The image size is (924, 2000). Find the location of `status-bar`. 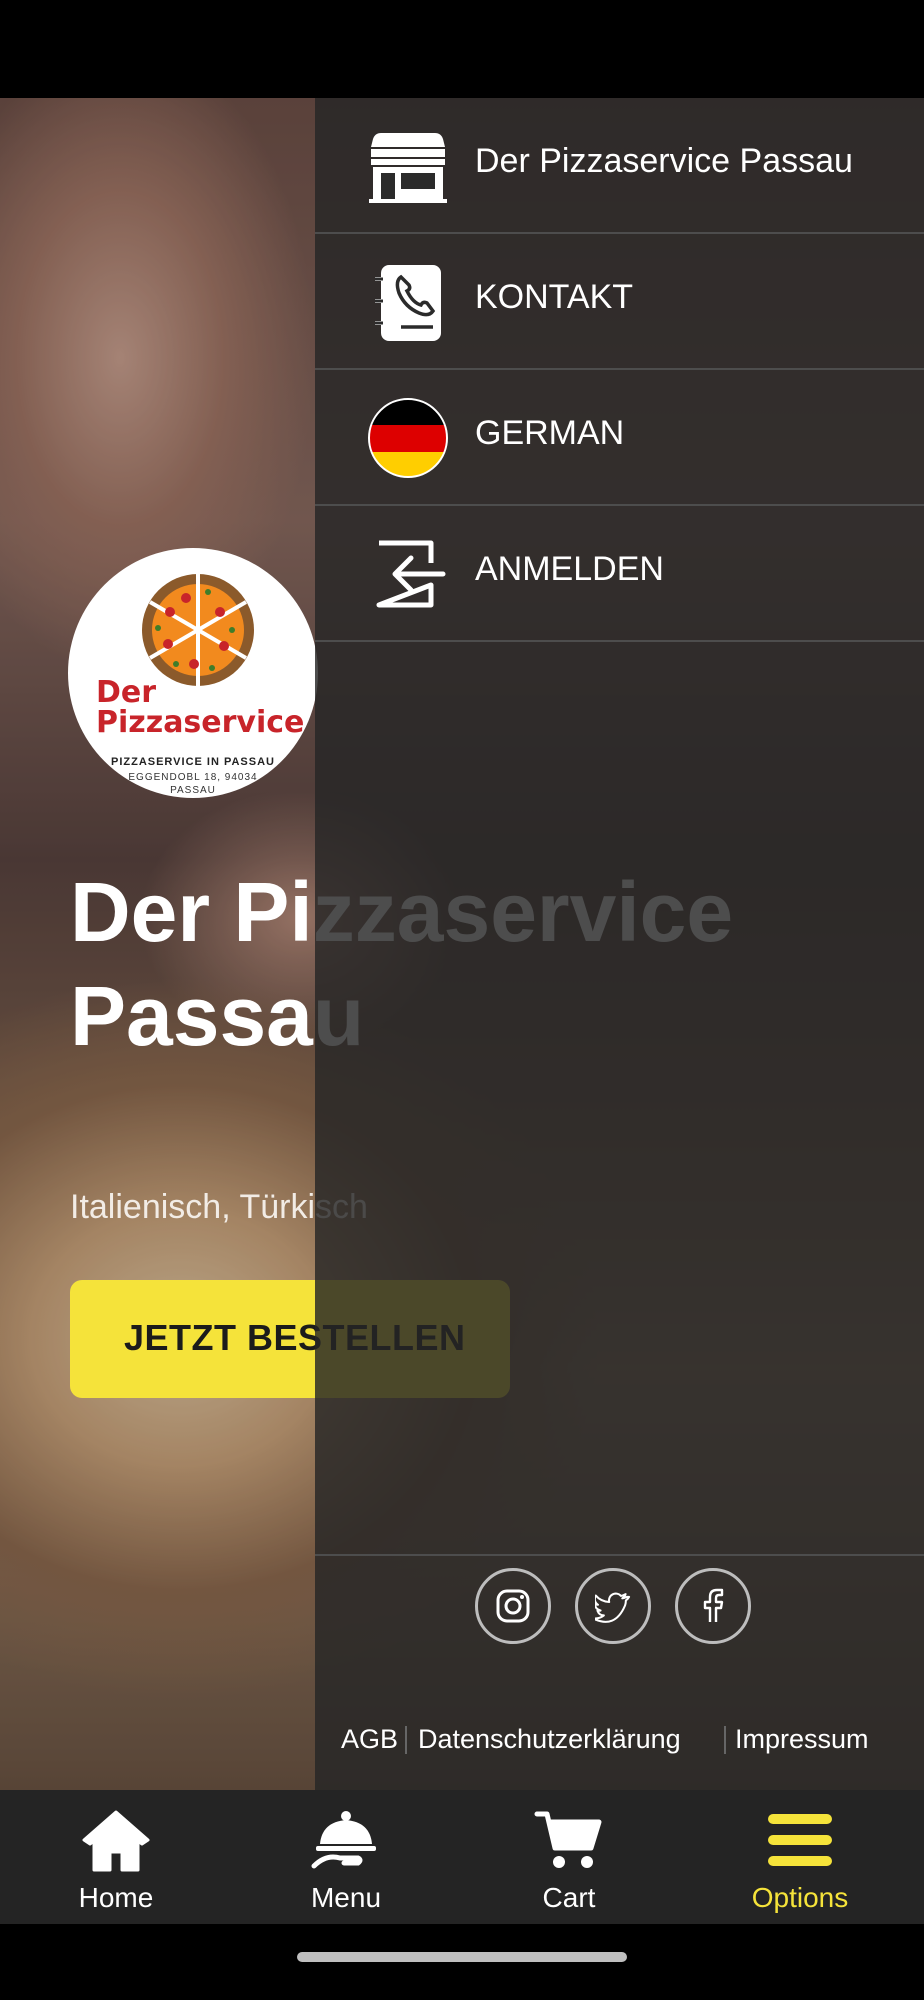

status-bar is located at coordinates (462, 49).